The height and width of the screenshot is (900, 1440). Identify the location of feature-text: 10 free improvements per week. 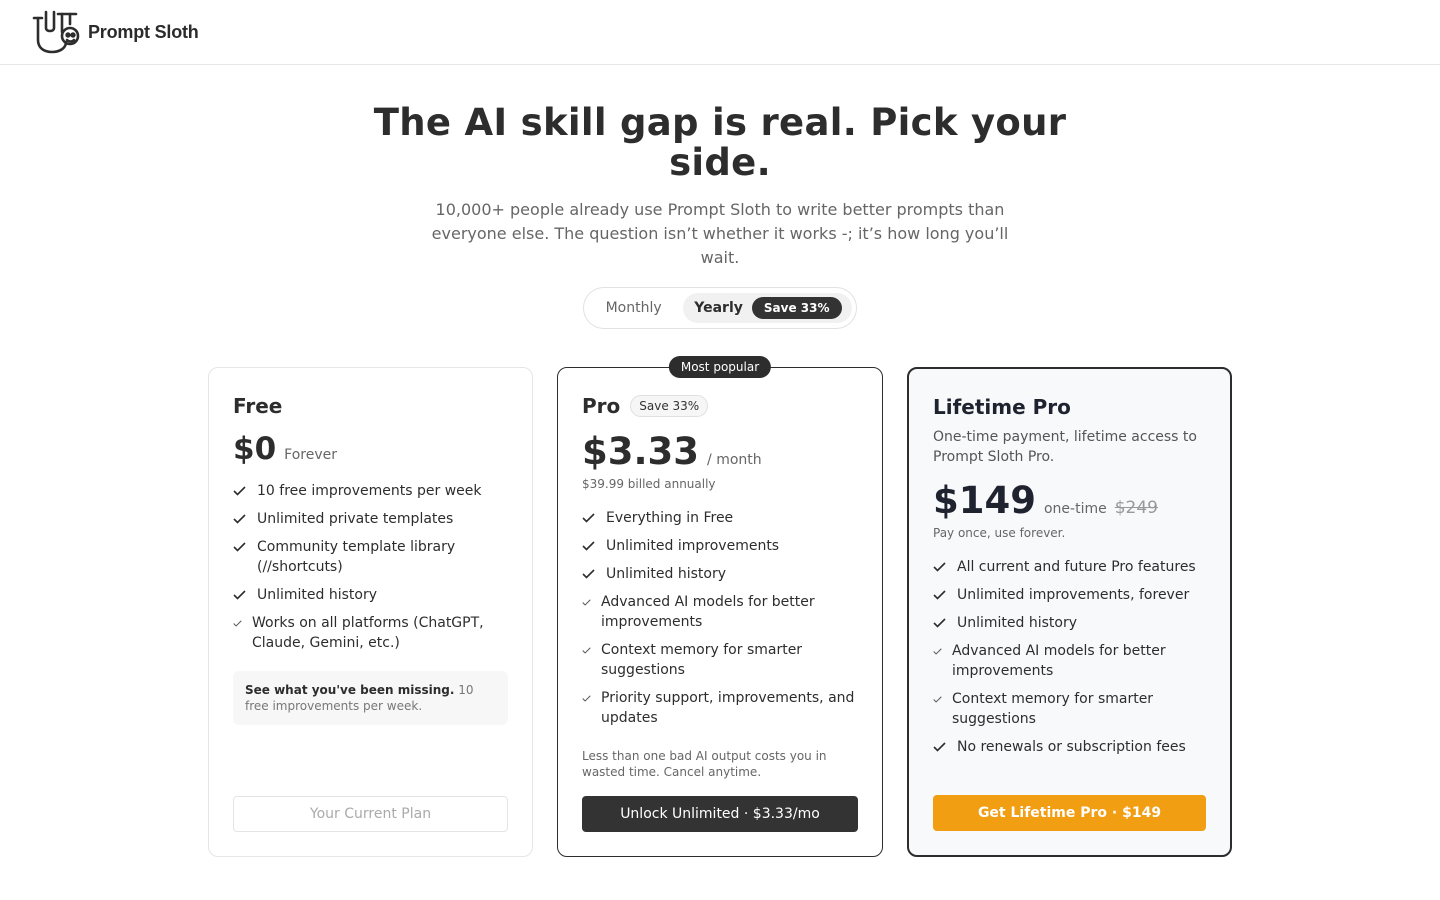
(369, 491).